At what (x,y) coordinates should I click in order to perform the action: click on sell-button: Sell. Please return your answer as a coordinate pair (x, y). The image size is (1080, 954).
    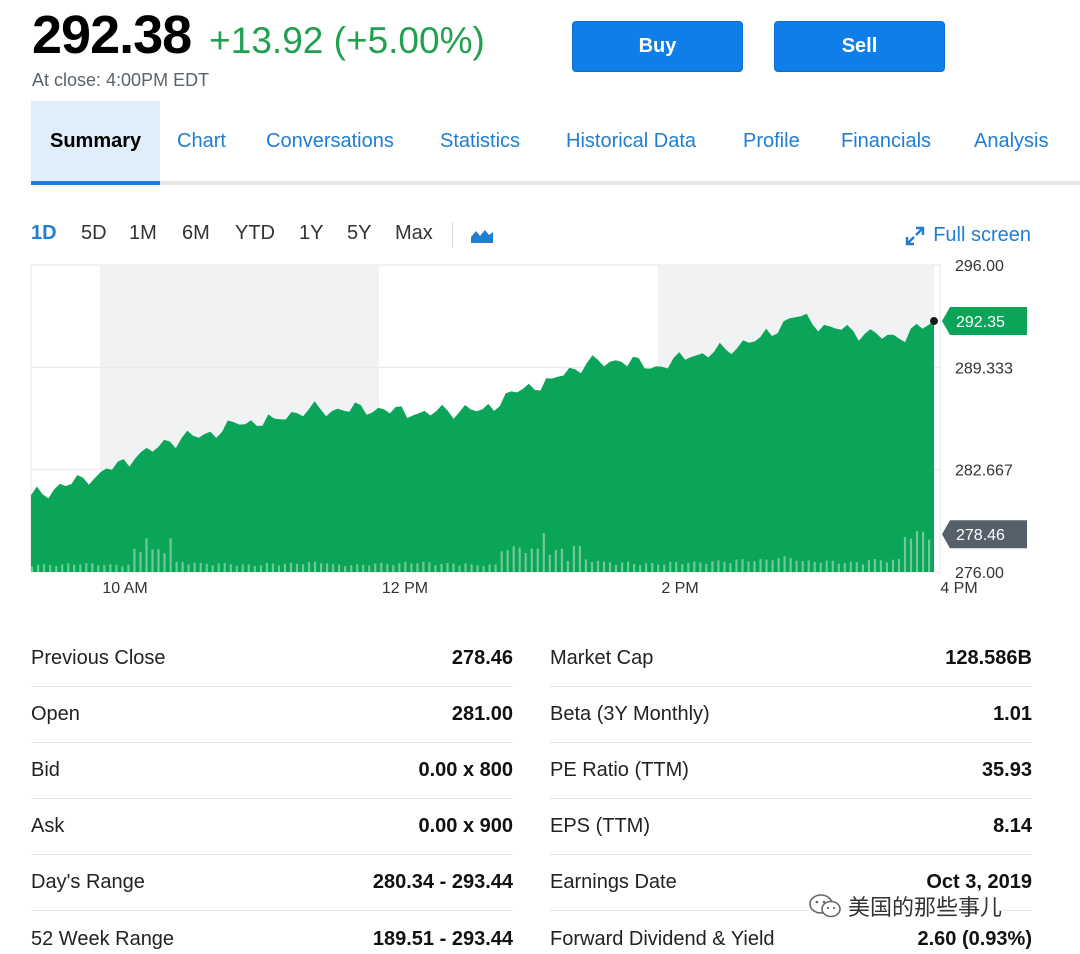
    Looking at the image, I should click on (859, 46).